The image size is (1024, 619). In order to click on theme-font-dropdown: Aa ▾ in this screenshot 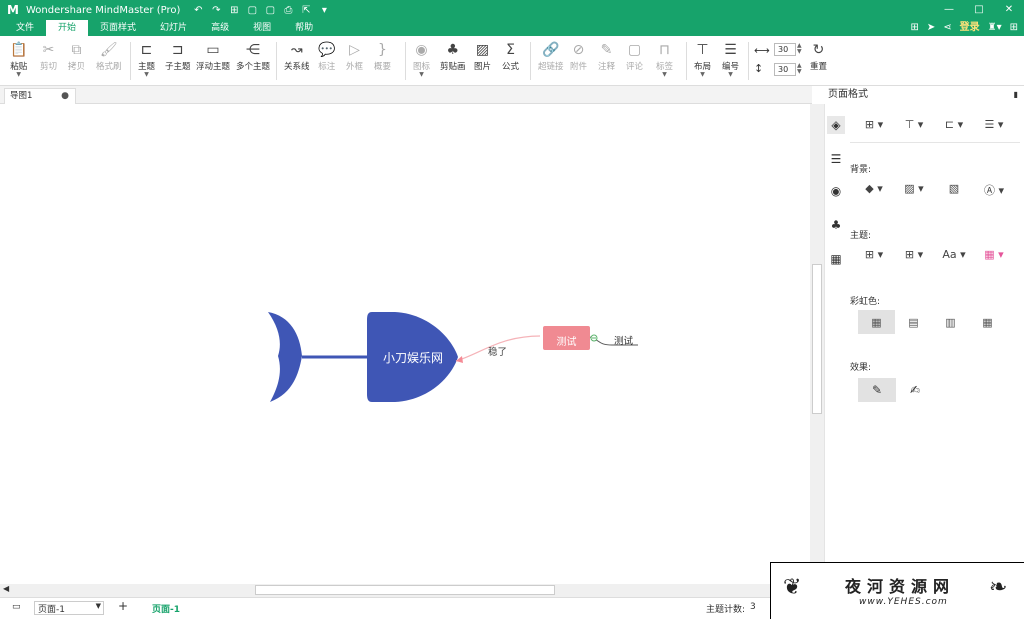, I will do `click(954, 254)`.